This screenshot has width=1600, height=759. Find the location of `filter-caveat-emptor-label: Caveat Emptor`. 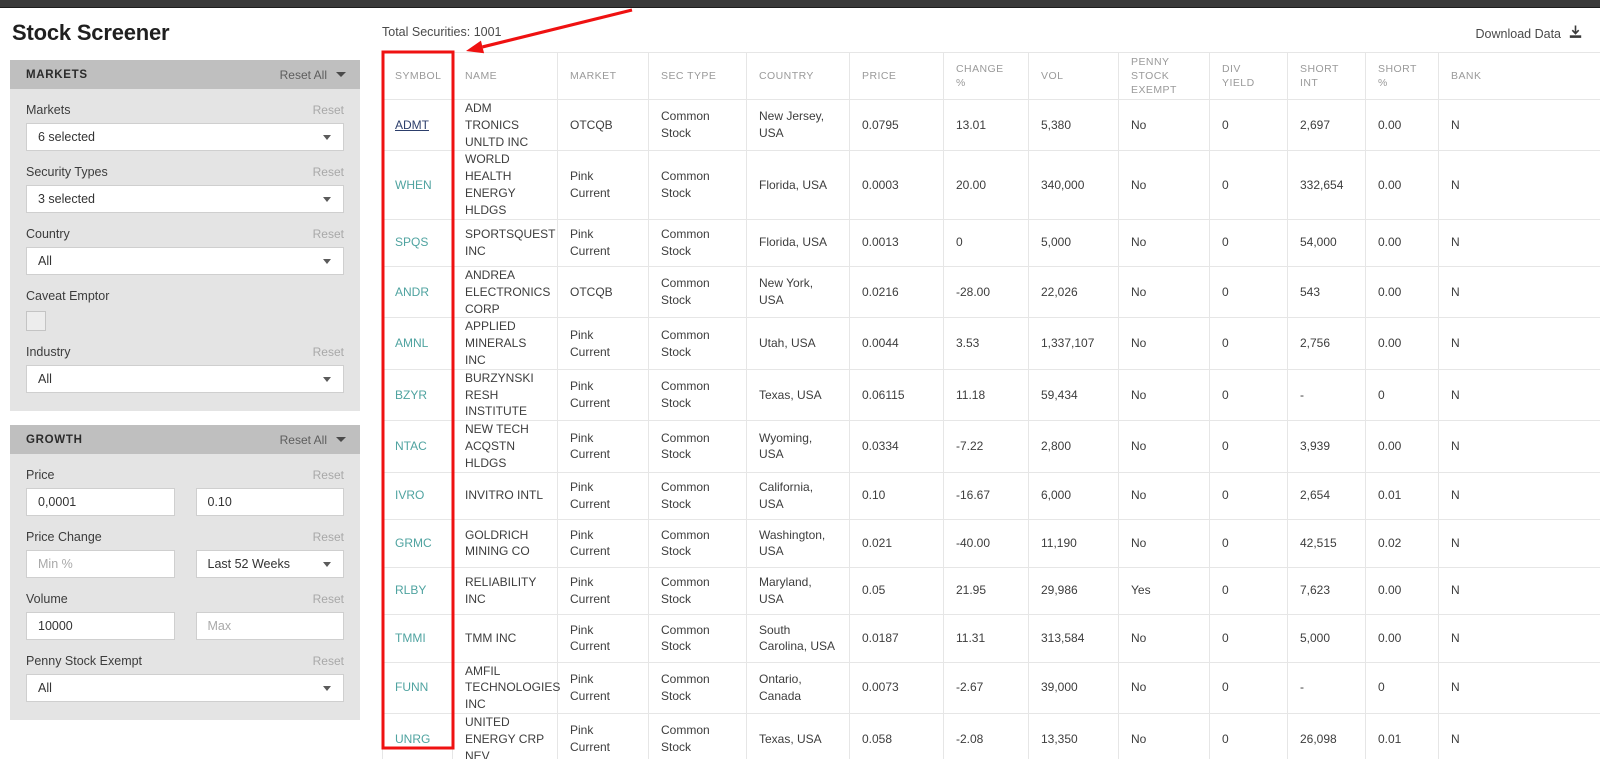

filter-caveat-emptor-label: Caveat Emptor is located at coordinates (68, 296).